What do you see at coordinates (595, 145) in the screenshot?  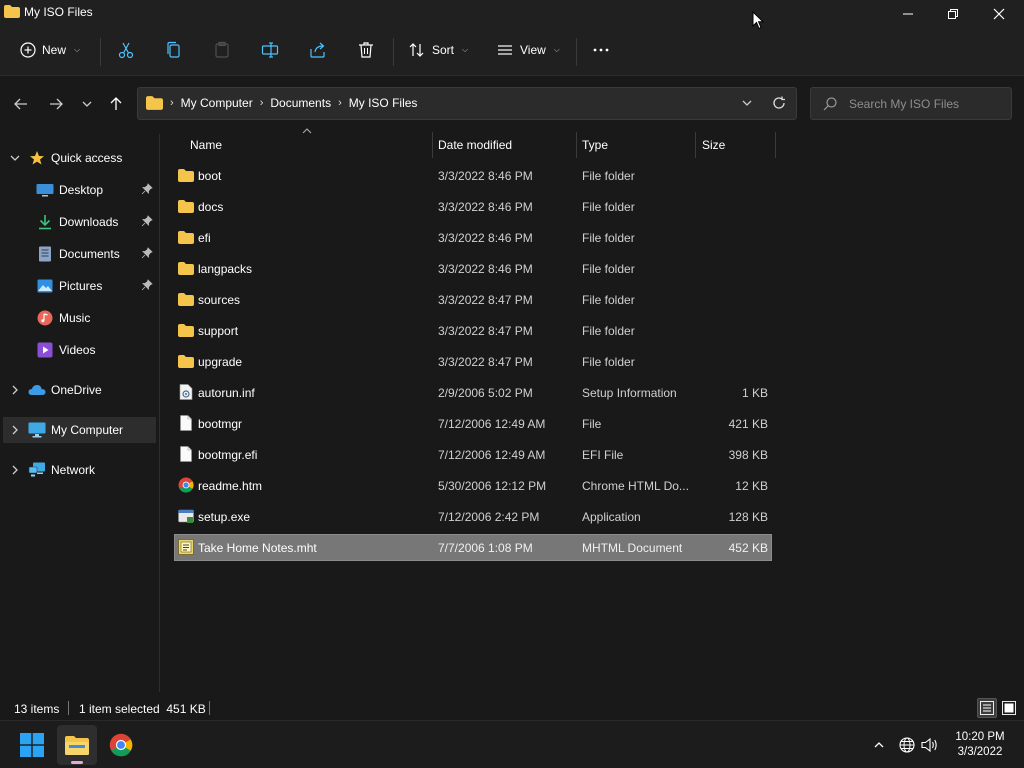 I see `column-header-label: Type` at bounding box center [595, 145].